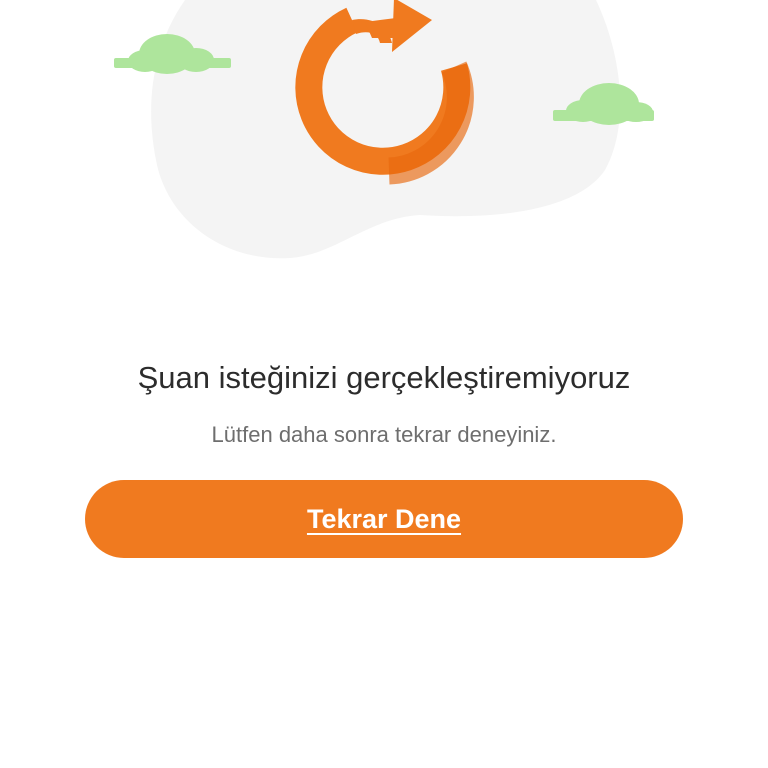  I want to click on retry-button-label: Tekrar Dene, so click(384, 518).